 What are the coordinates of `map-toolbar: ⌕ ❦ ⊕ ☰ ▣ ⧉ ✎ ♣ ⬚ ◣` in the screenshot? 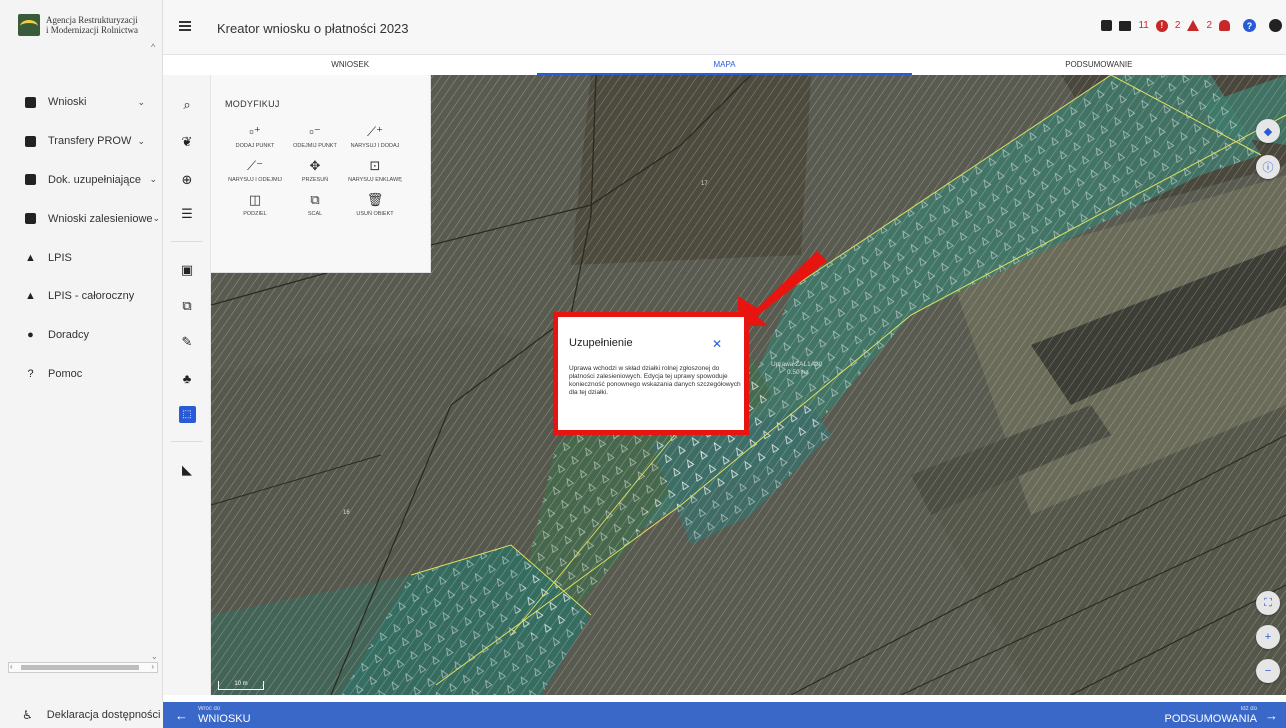 It's located at (187, 385).